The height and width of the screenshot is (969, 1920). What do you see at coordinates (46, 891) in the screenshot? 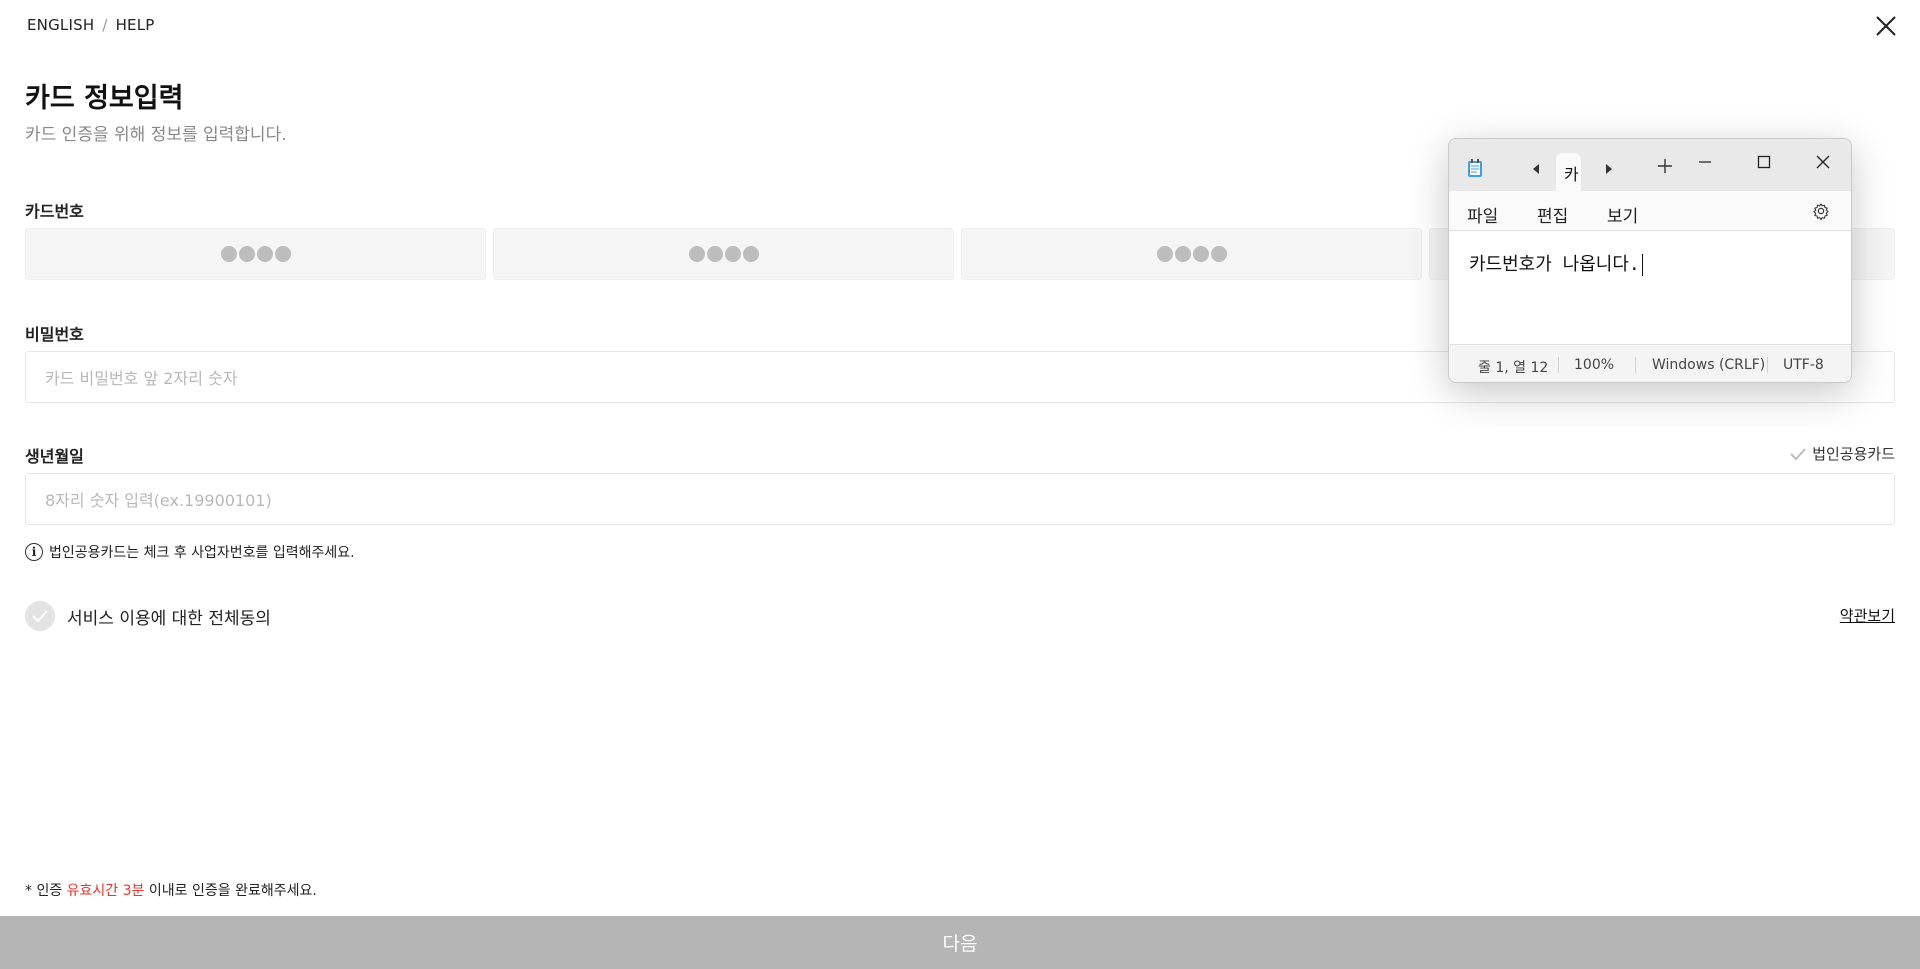
I see `footer-prefix: * 인증` at bounding box center [46, 891].